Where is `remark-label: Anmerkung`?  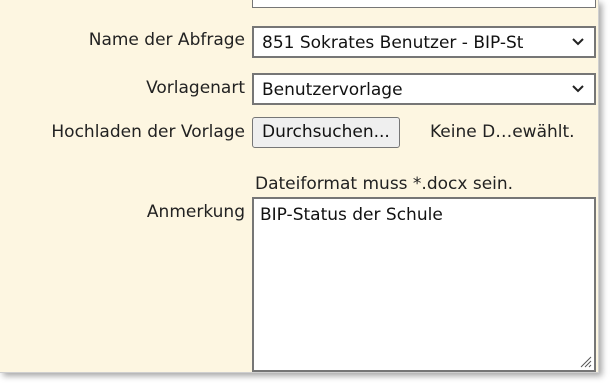
remark-label: Anmerkung is located at coordinates (195, 212).